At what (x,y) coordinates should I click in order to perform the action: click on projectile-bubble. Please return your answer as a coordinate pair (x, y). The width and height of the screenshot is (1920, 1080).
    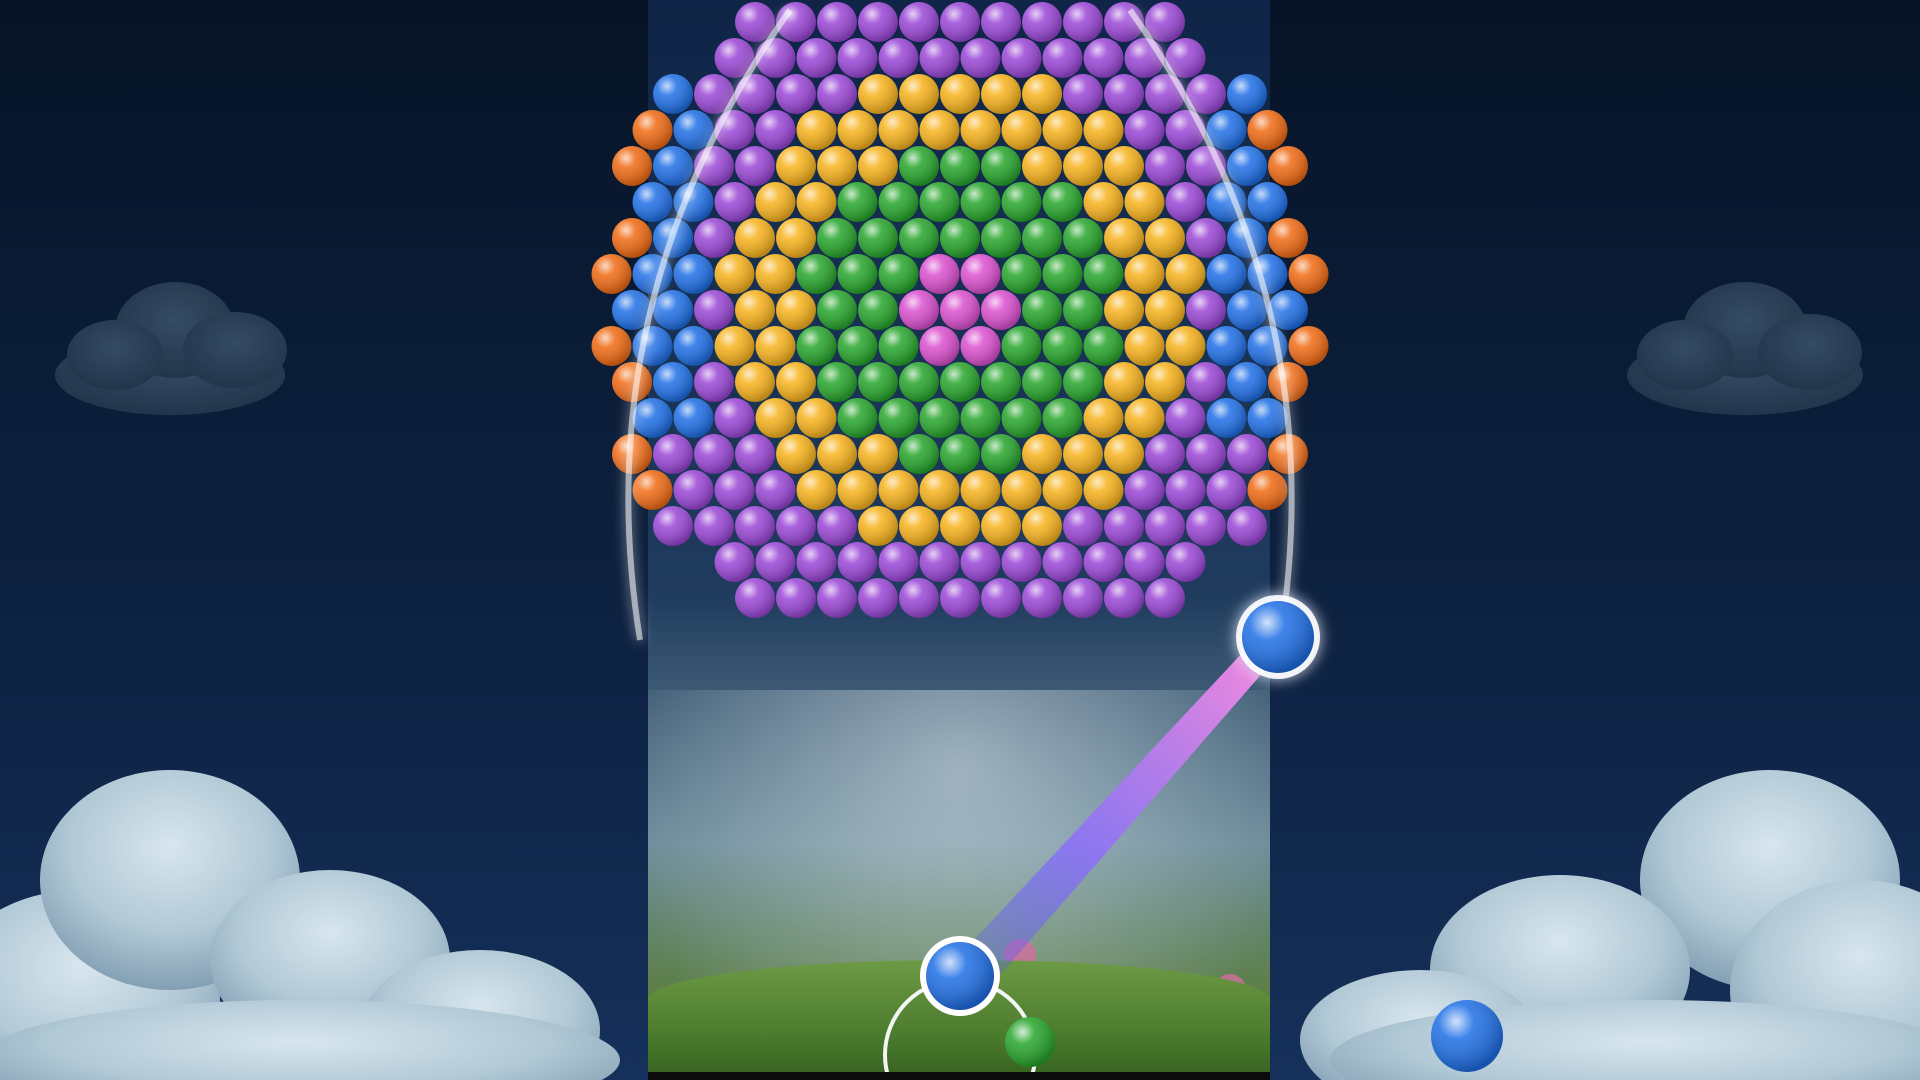
    Looking at the image, I should click on (1278, 637).